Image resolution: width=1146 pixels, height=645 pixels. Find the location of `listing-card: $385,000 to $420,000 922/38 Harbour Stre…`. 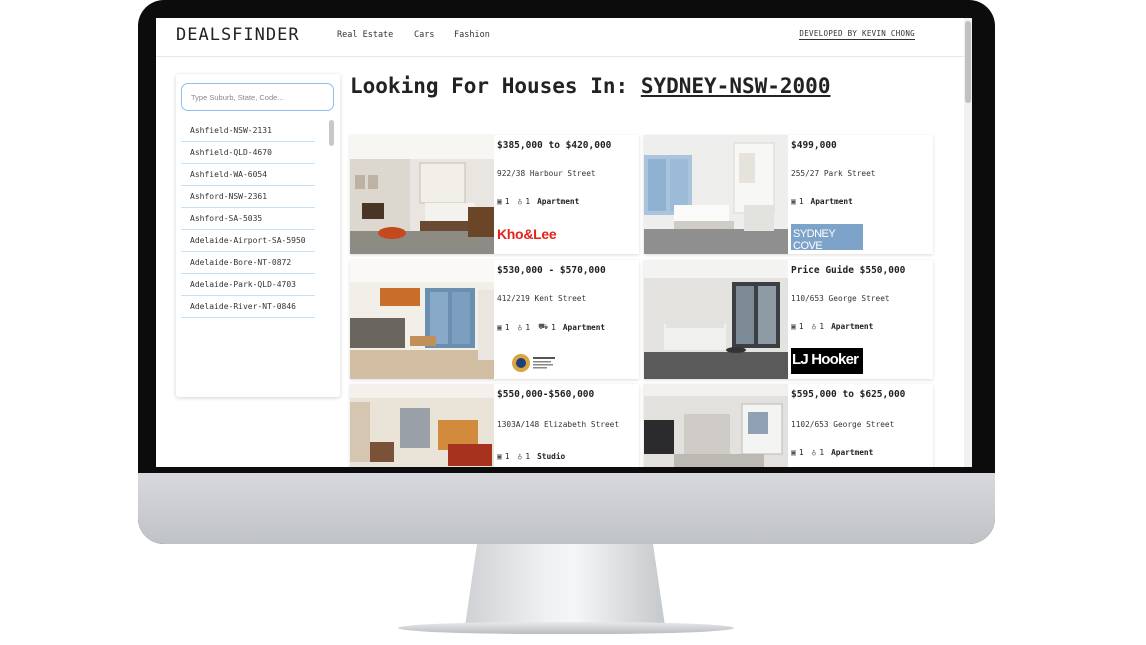

listing-card: $385,000 to $420,000 922/38 Harbour Stre… is located at coordinates (494, 194).